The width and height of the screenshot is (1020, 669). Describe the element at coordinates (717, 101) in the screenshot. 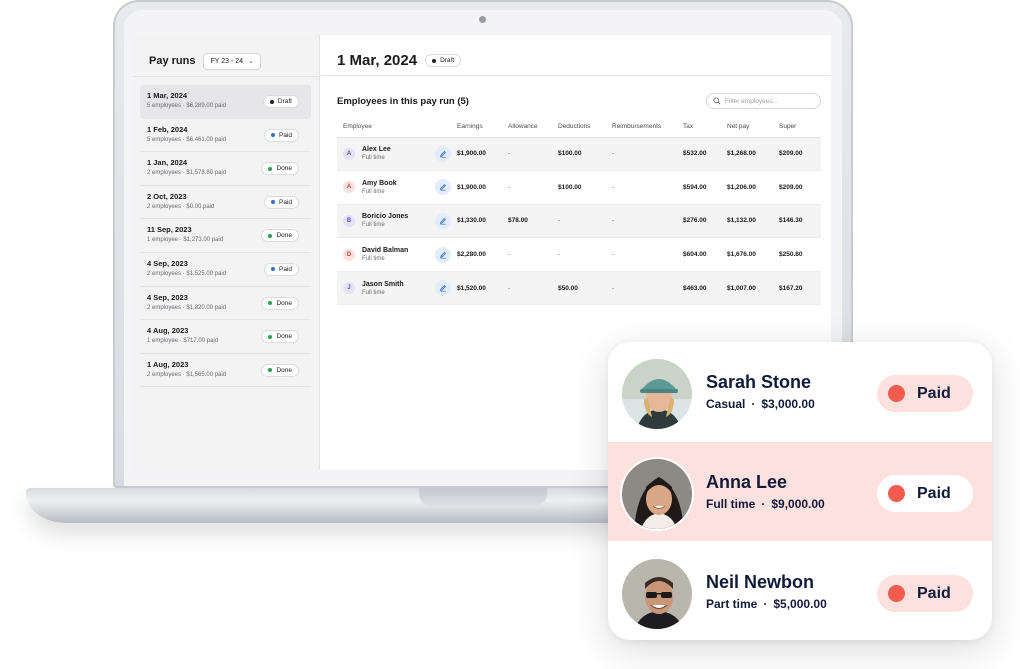

I see `search-icon` at that location.